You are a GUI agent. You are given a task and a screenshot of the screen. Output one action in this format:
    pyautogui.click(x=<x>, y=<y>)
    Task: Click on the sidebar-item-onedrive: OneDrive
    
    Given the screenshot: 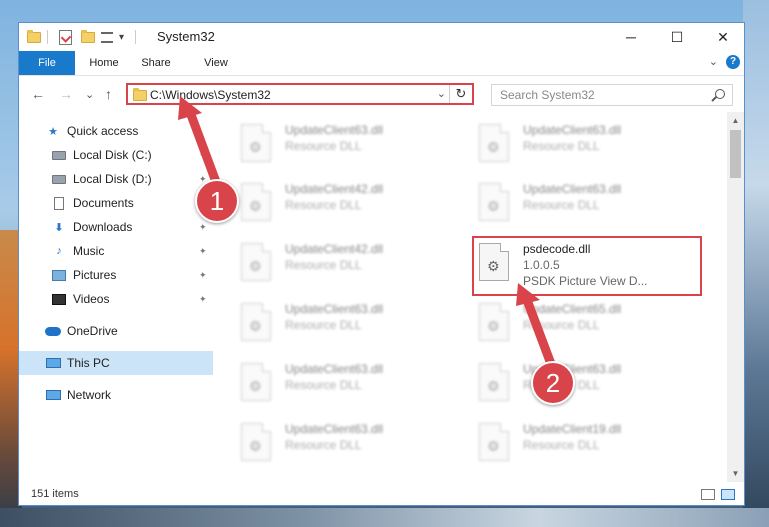 What is the action you would take?
    pyautogui.click(x=116, y=331)
    